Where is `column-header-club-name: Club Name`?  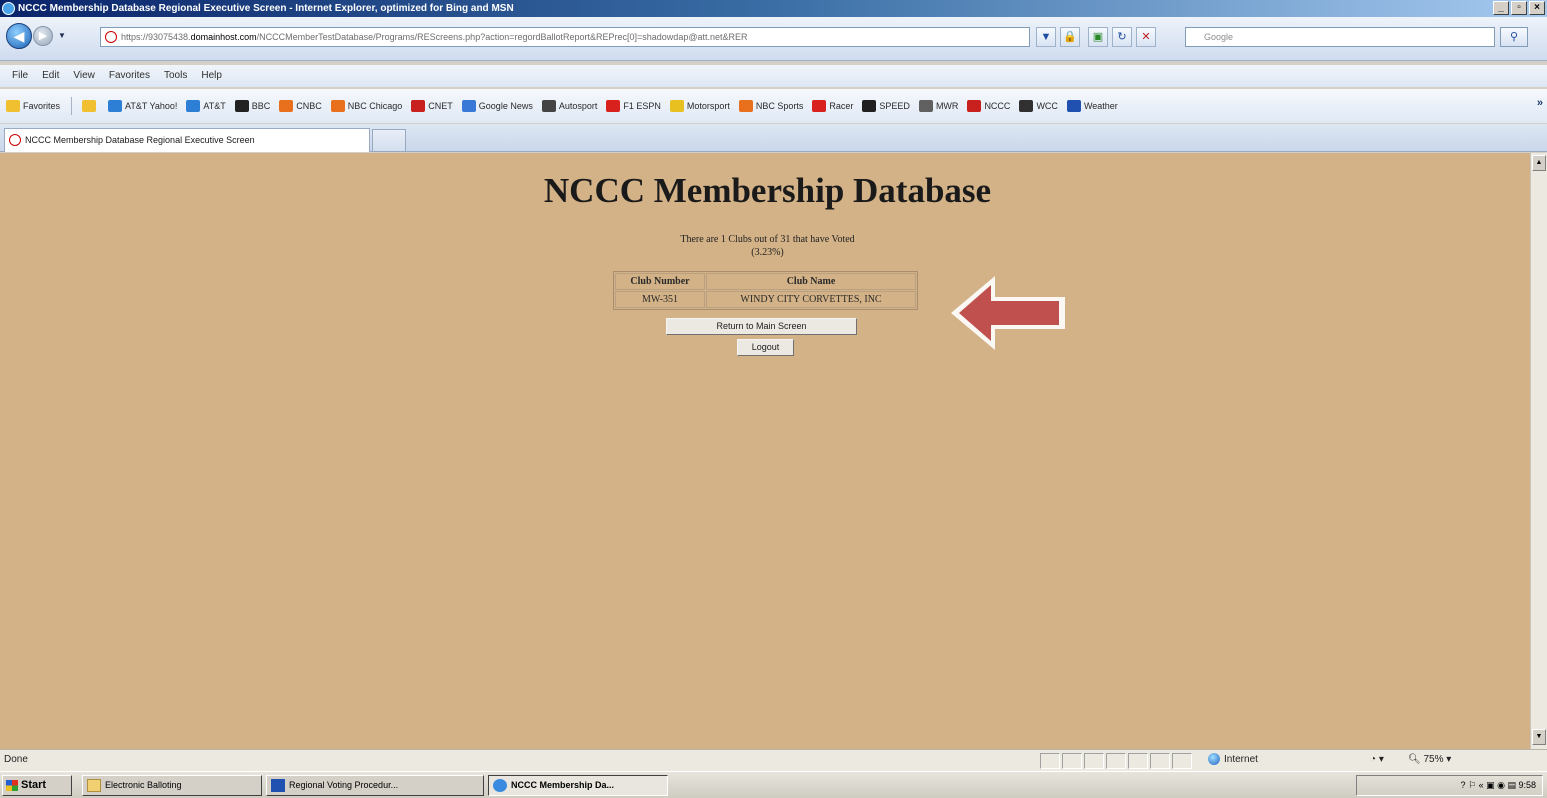
column-header-club-name: Club Name is located at coordinates (811, 281).